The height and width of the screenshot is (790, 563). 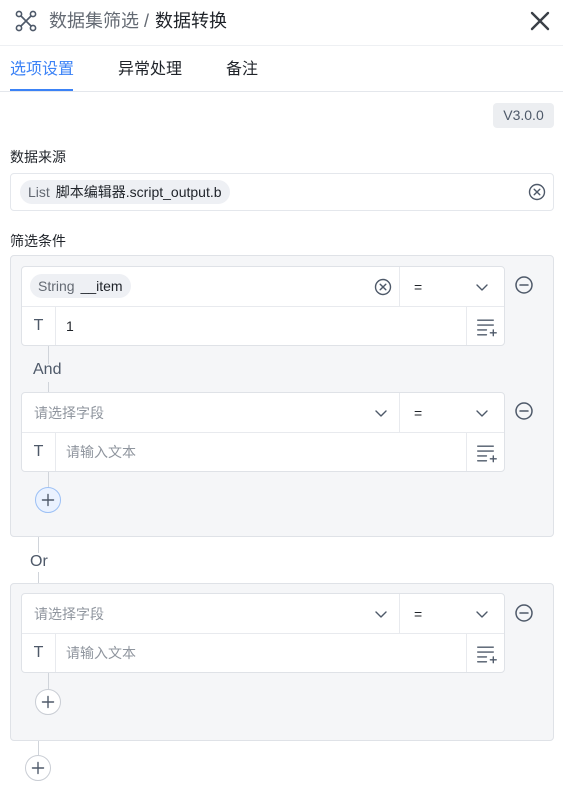 I want to click on tab-exception-handling: 异常处理, so click(x=150, y=70).